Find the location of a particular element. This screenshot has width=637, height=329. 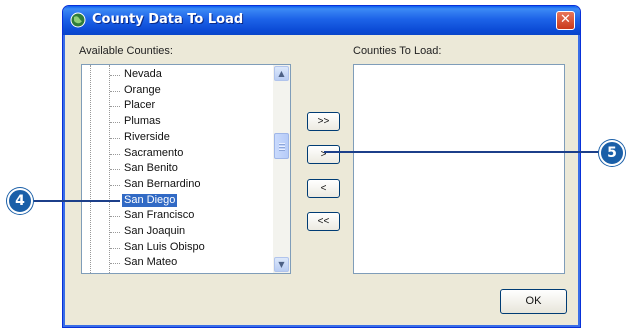

add-all-button: >> is located at coordinates (323, 121).